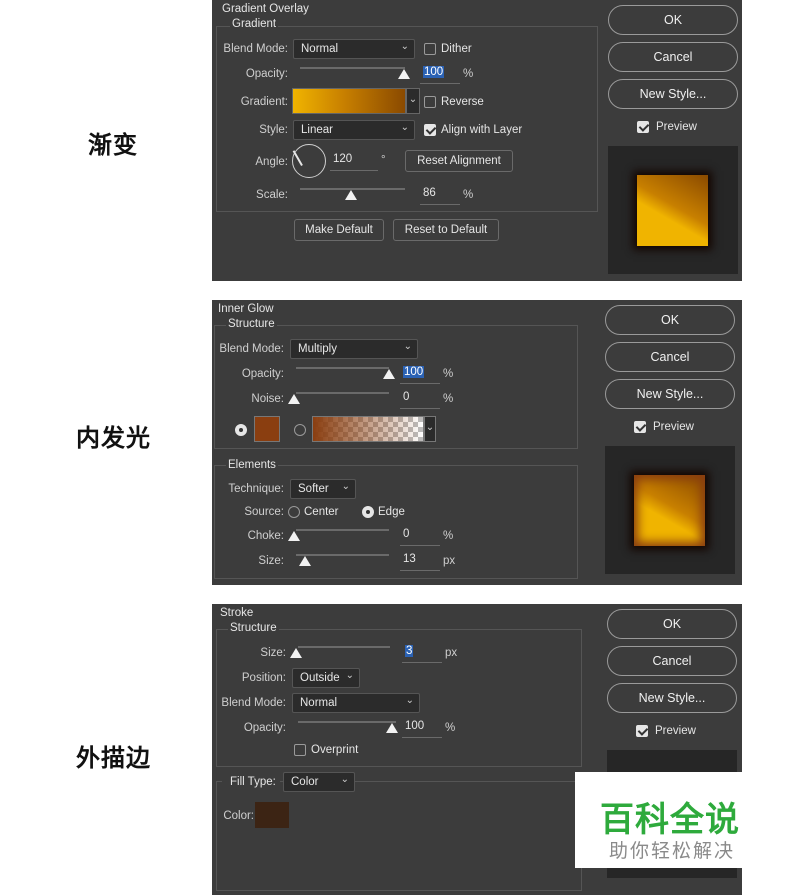 This screenshot has height=895, width=800. Describe the element at coordinates (271, 162) in the screenshot. I see `angle-label: Angle:` at that location.